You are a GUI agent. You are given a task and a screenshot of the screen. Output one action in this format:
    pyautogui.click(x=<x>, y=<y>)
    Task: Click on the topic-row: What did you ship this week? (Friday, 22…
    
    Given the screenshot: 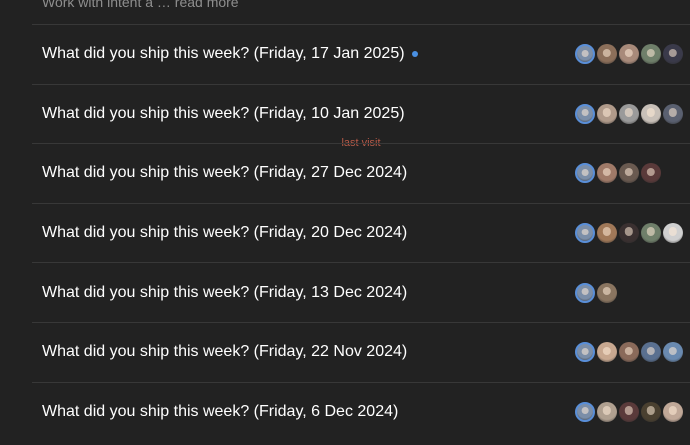 What is the action you would take?
    pyautogui.click(x=361, y=351)
    